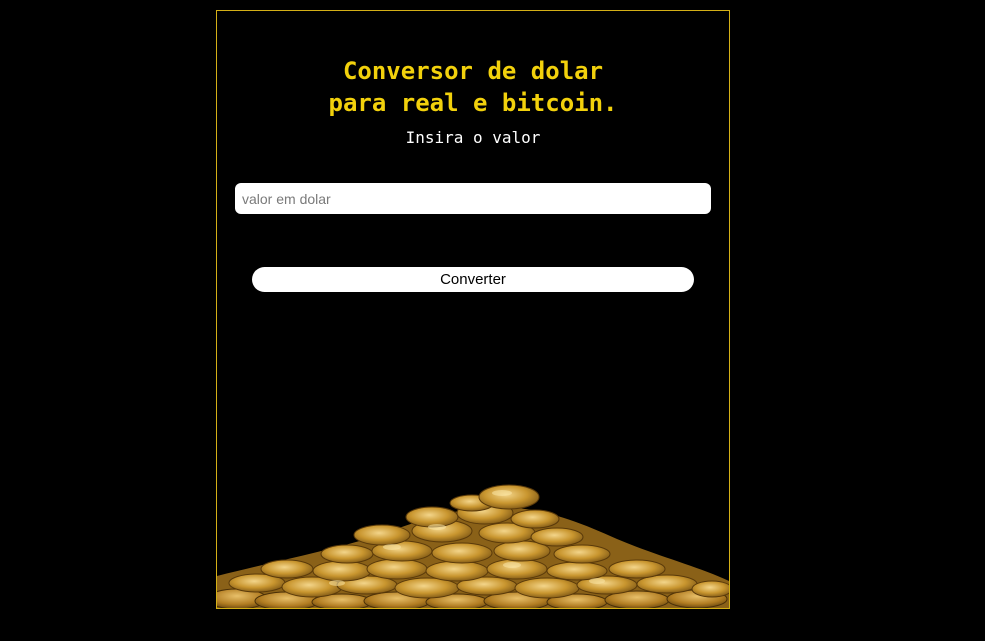 The width and height of the screenshot is (985, 641). I want to click on gold-coins-image, so click(473, 546).